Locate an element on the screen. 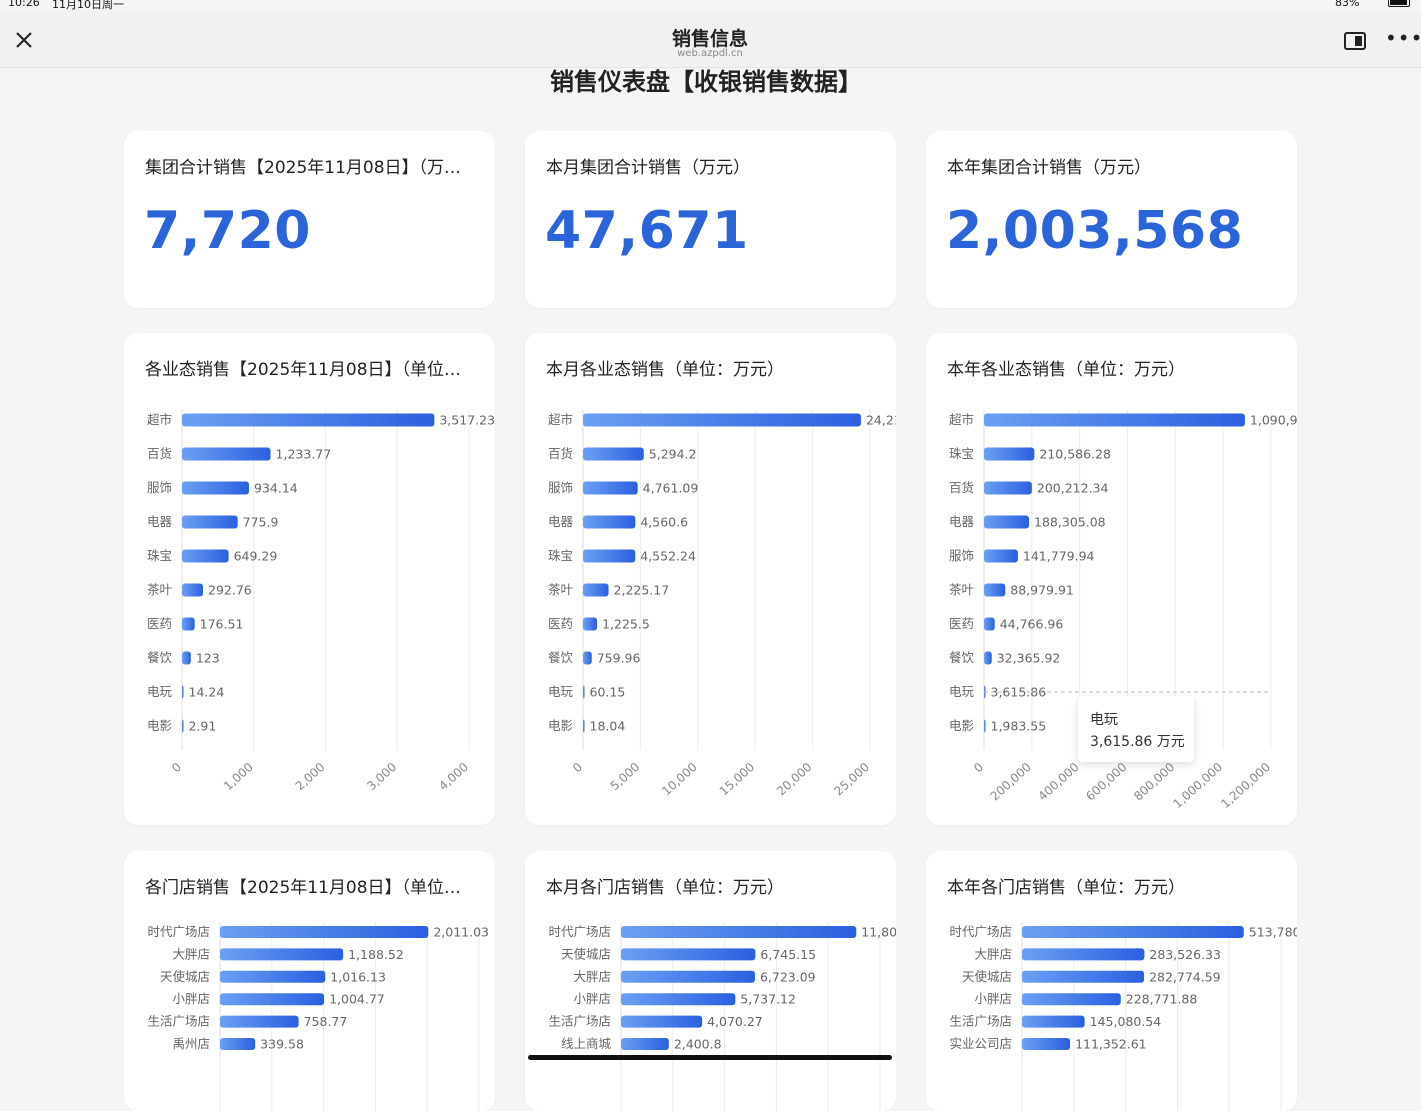 The image size is (1421, 1111). x-tick-label: 4,000 is located at coordinates (453, 776).